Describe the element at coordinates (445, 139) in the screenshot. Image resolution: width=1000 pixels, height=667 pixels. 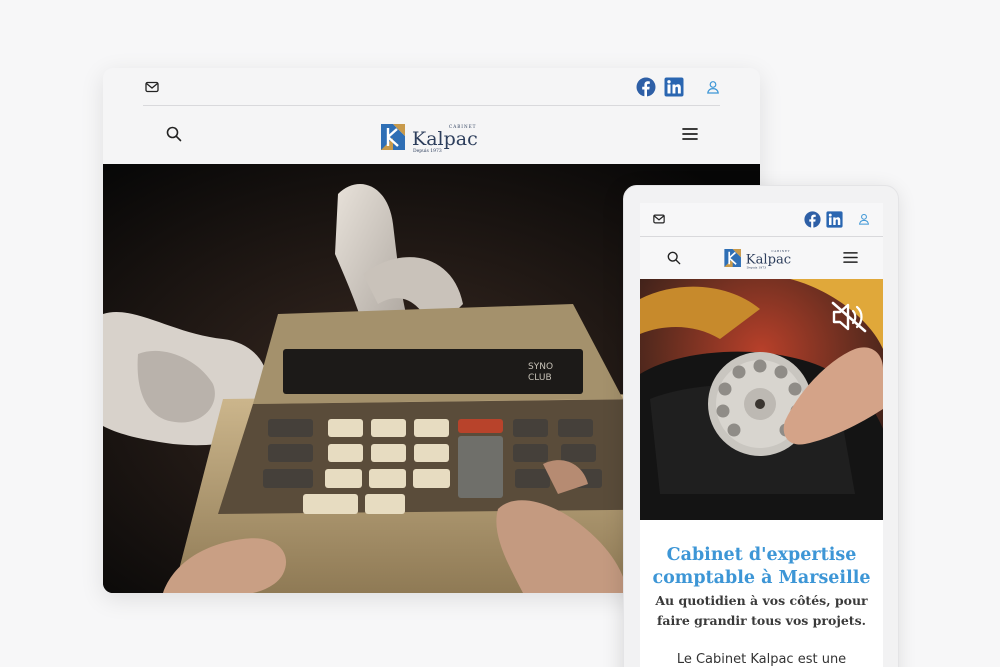
I see `logo-wordmark: Kalpac` at that location.